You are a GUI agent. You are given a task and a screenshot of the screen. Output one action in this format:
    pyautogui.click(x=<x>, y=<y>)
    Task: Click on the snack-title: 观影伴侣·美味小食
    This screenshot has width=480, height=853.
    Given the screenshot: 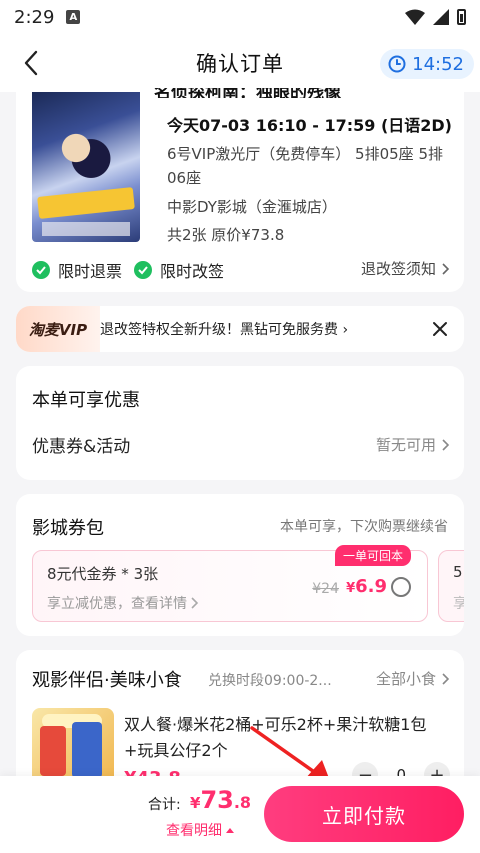 What is the action you would take?
    pyautogui.click(x=107, y=680)
    